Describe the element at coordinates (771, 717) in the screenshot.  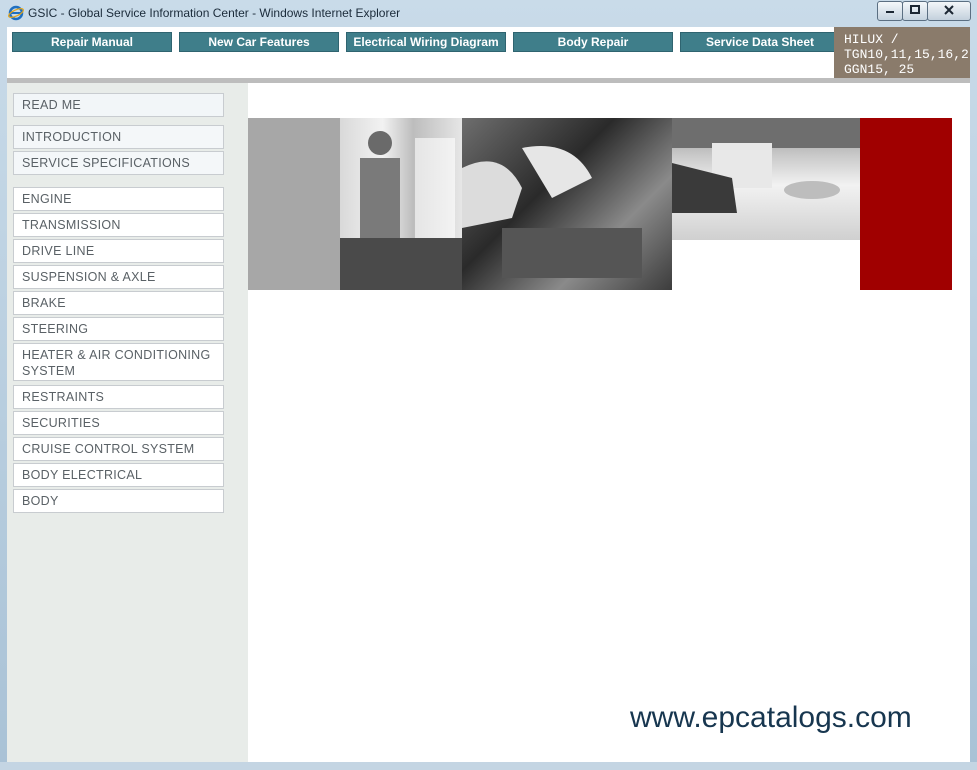
I see `watermark-text: www.epcatalogs.com` at that location.